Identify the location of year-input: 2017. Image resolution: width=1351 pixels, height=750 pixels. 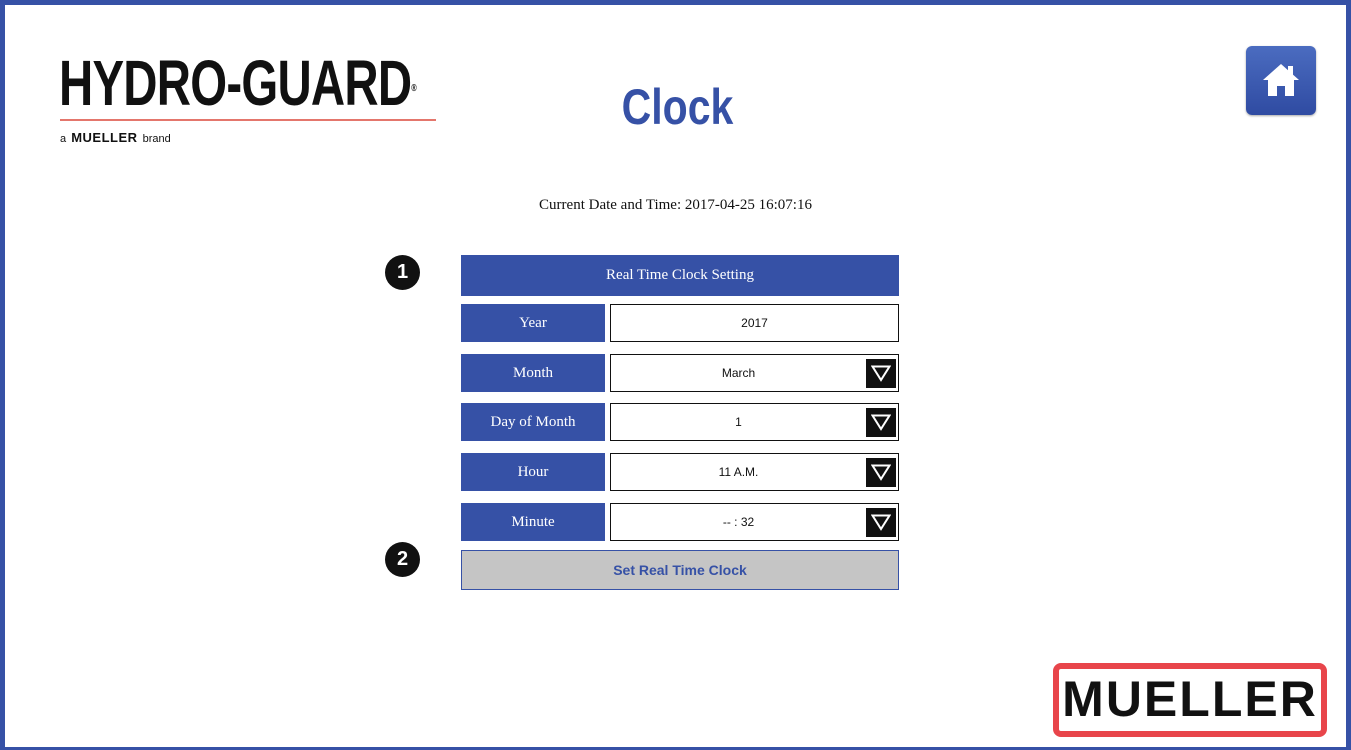
(754, 323).